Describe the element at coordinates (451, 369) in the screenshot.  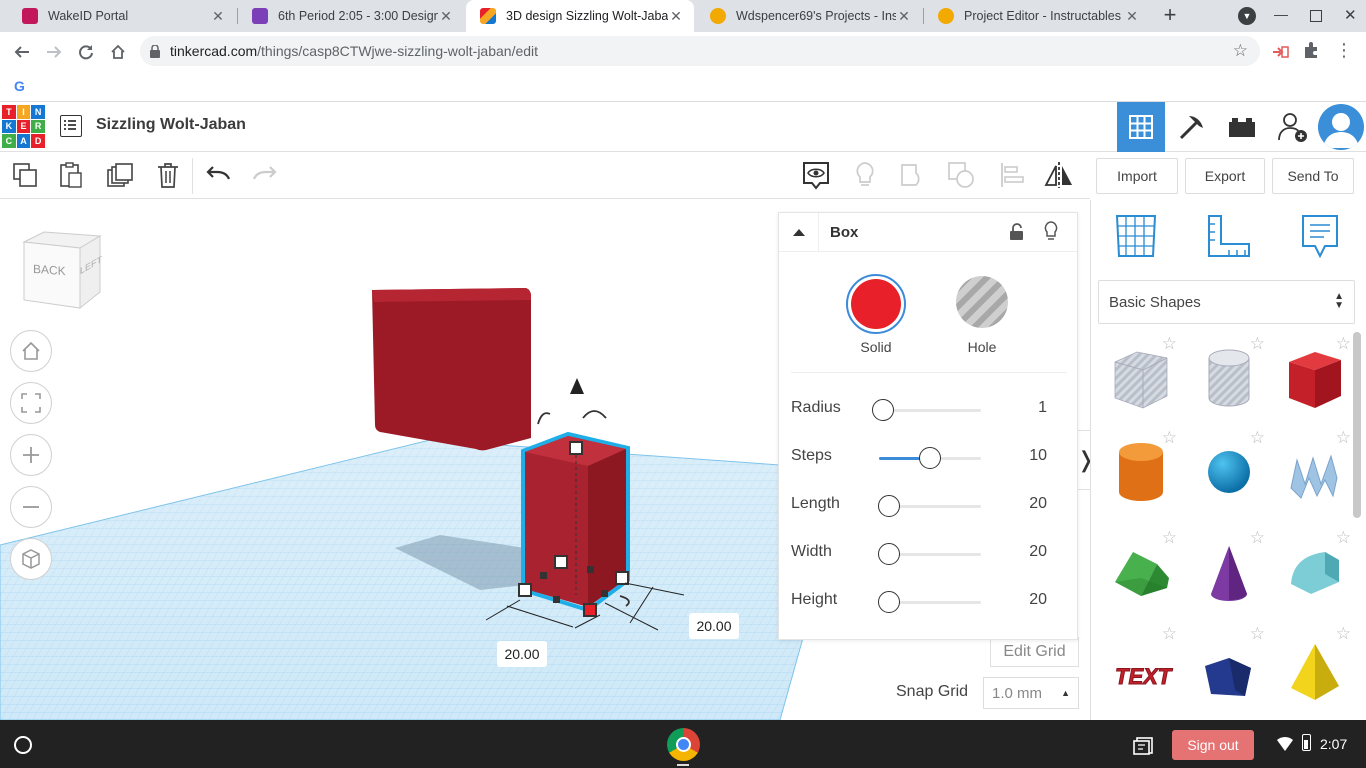
I see `floating-box-shape` at that location.